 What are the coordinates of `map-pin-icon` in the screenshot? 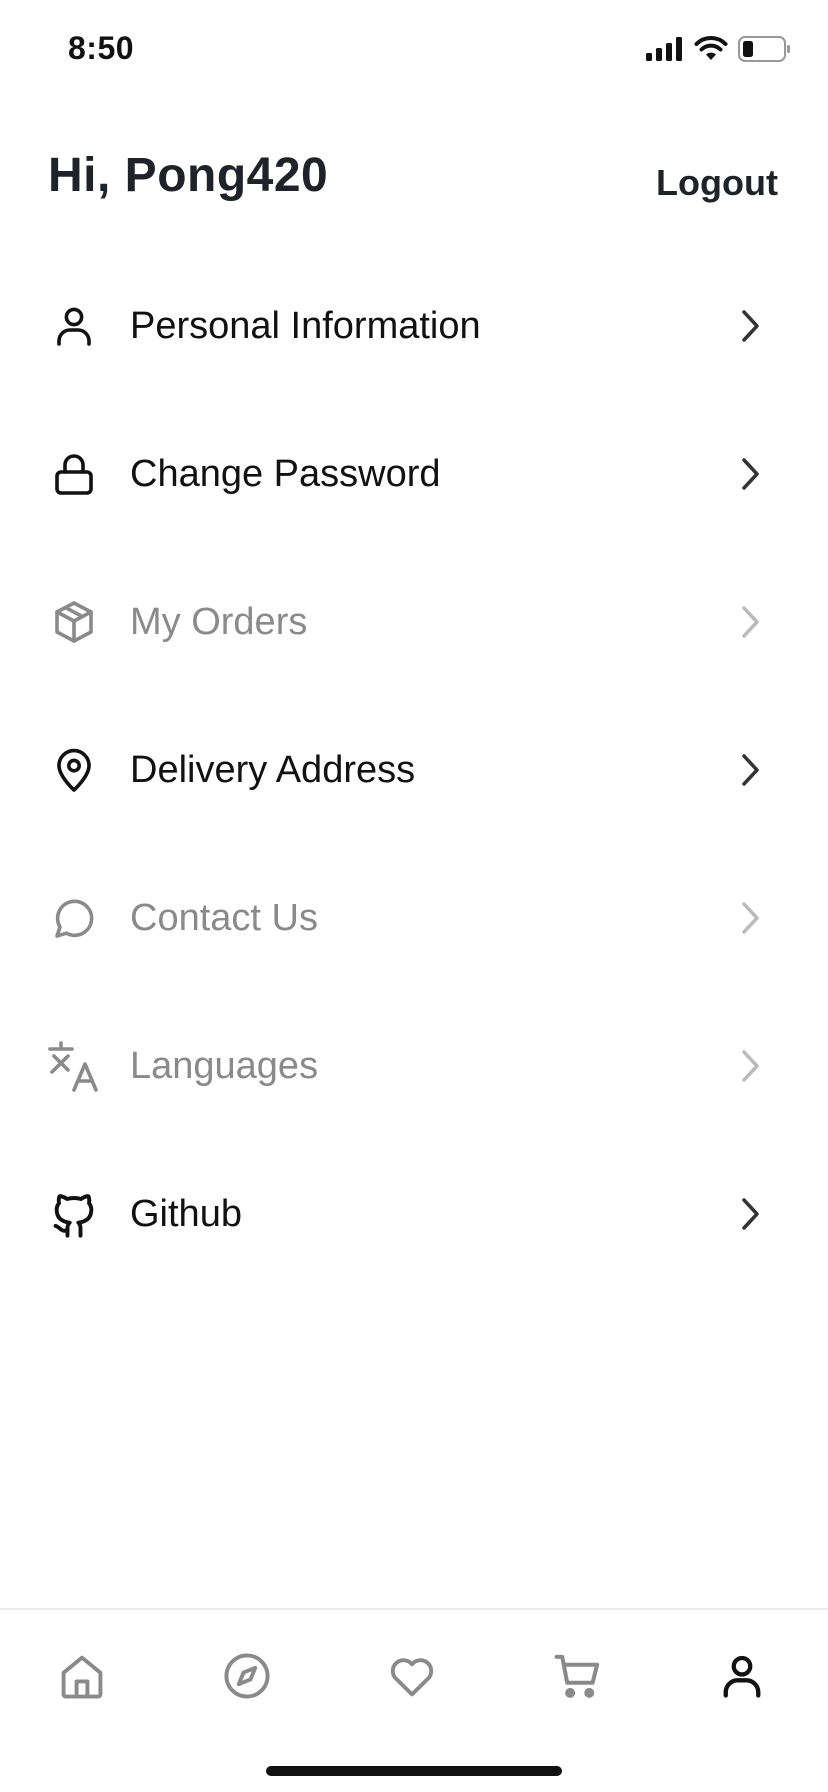 It's located at (74, 770).